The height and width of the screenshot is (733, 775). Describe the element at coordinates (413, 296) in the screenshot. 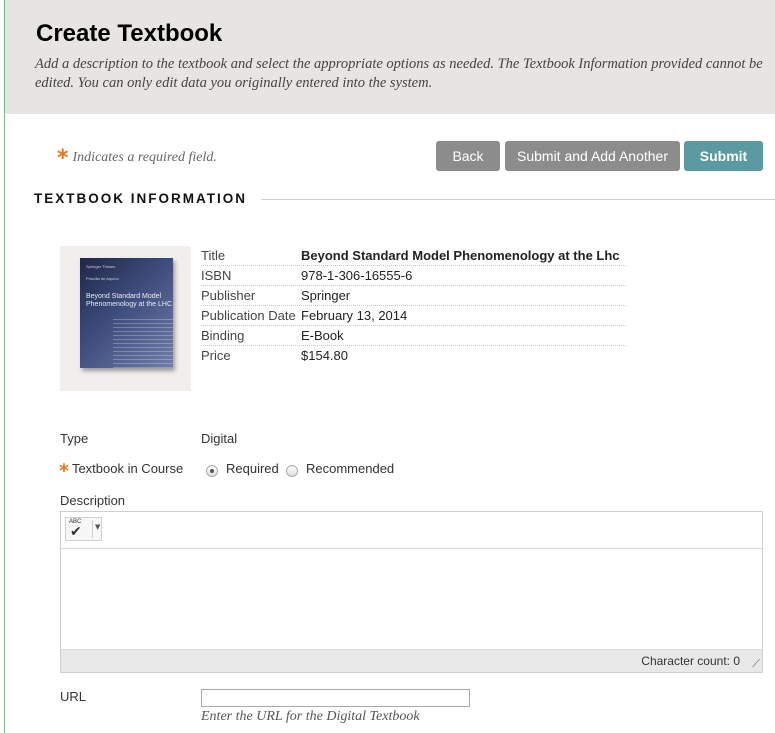

I see `info-row-publisher: Publisher Springer` at that location.